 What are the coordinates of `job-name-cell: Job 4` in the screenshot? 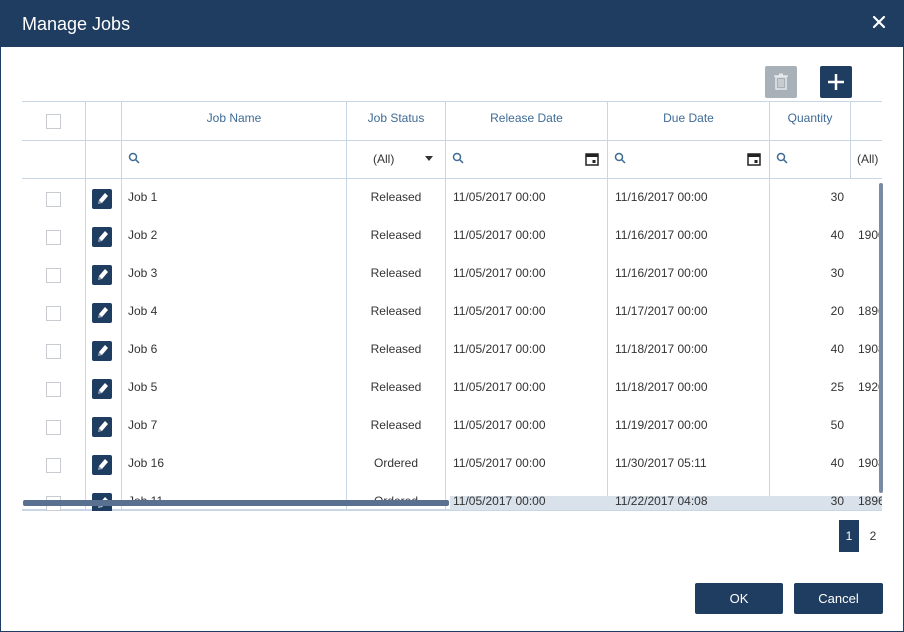 It's located at (143, 311).